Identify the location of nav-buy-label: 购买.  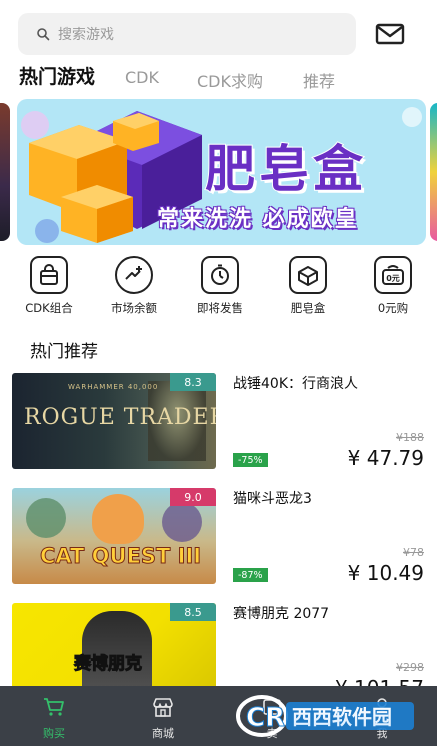
(54, 733).